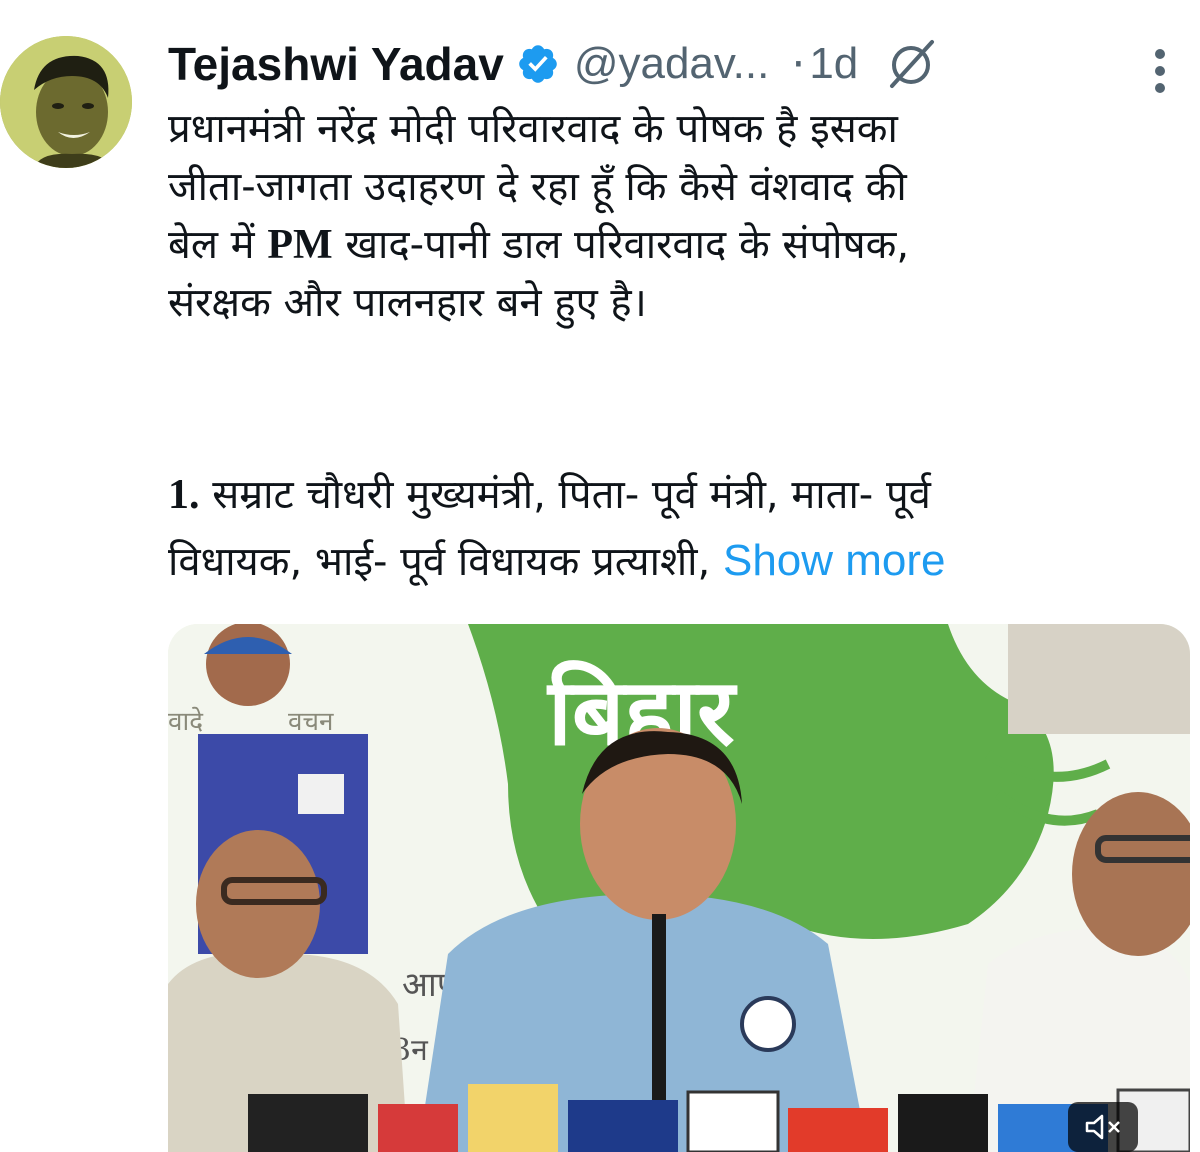 This screenshot has width=1200, height=1152. I want to click on tweet-line-segment: बेल में, so click(218, 245).